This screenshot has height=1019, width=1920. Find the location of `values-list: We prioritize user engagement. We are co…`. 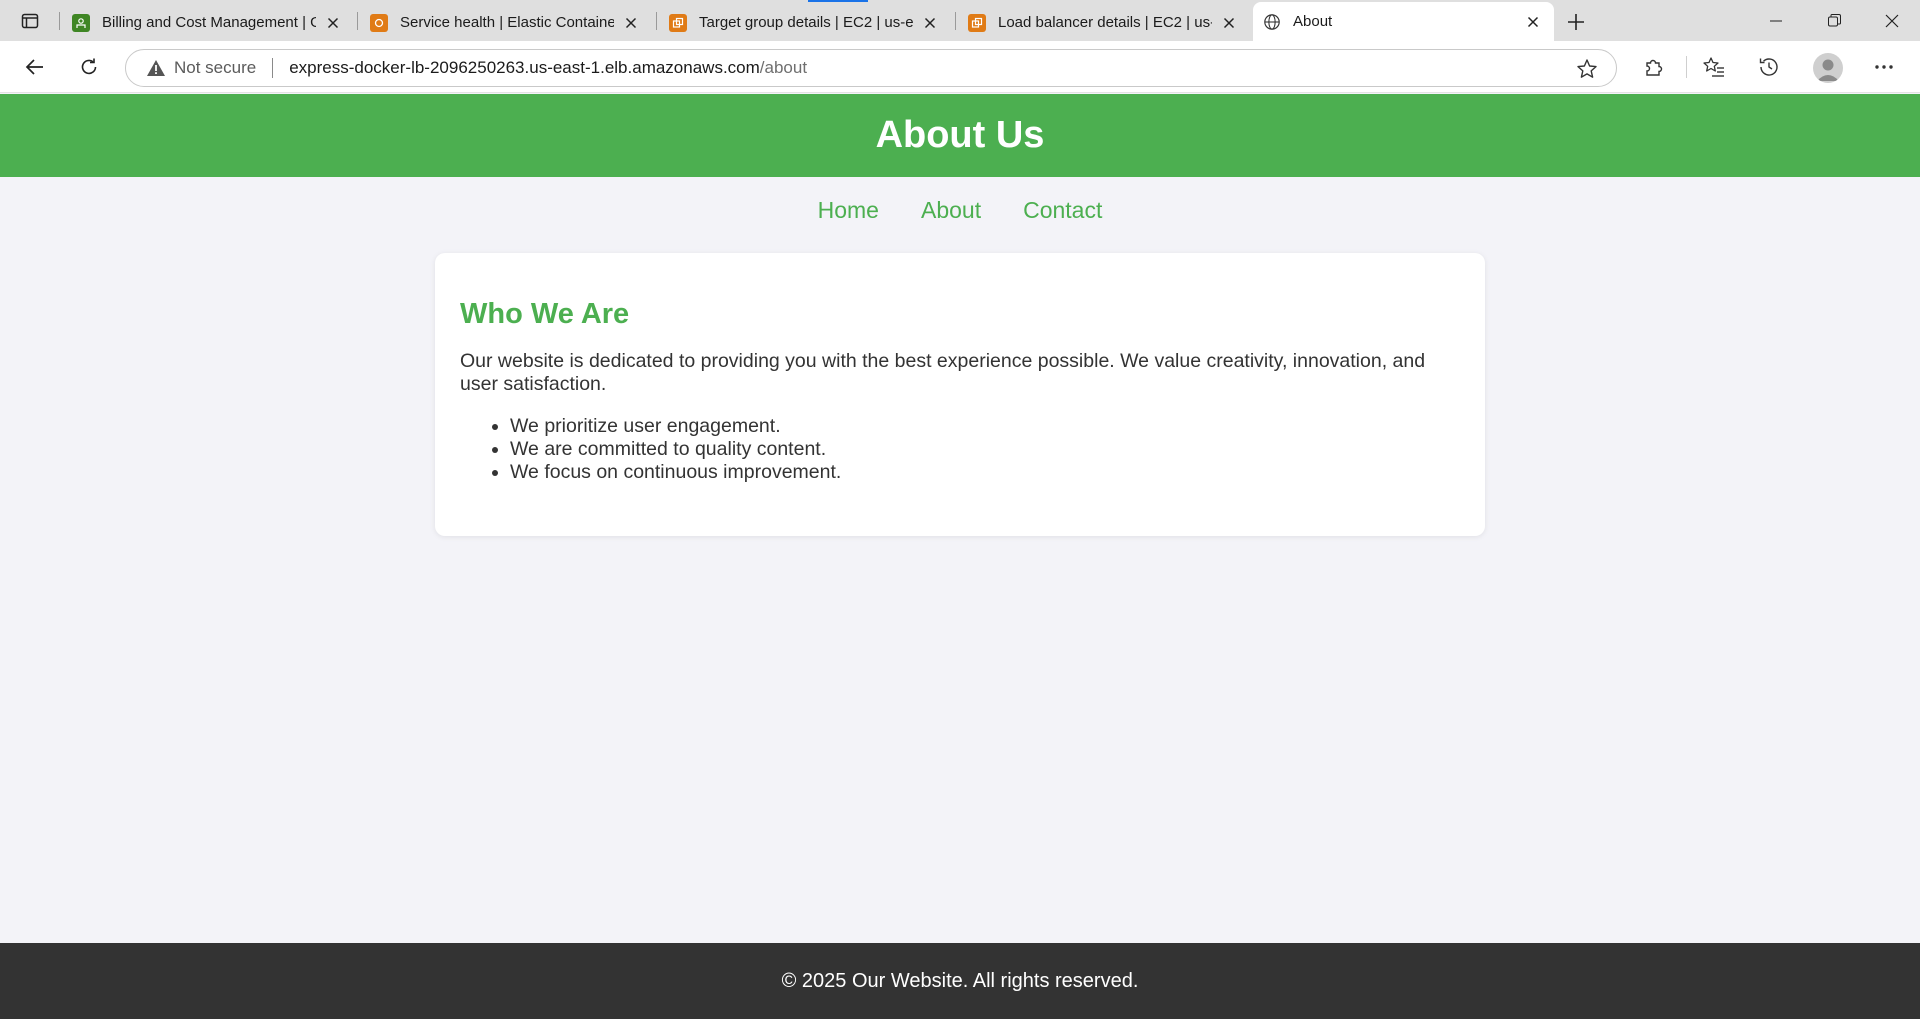

values-list: We prioritize user engagement. We are co… is located at coordinates (985, 449).